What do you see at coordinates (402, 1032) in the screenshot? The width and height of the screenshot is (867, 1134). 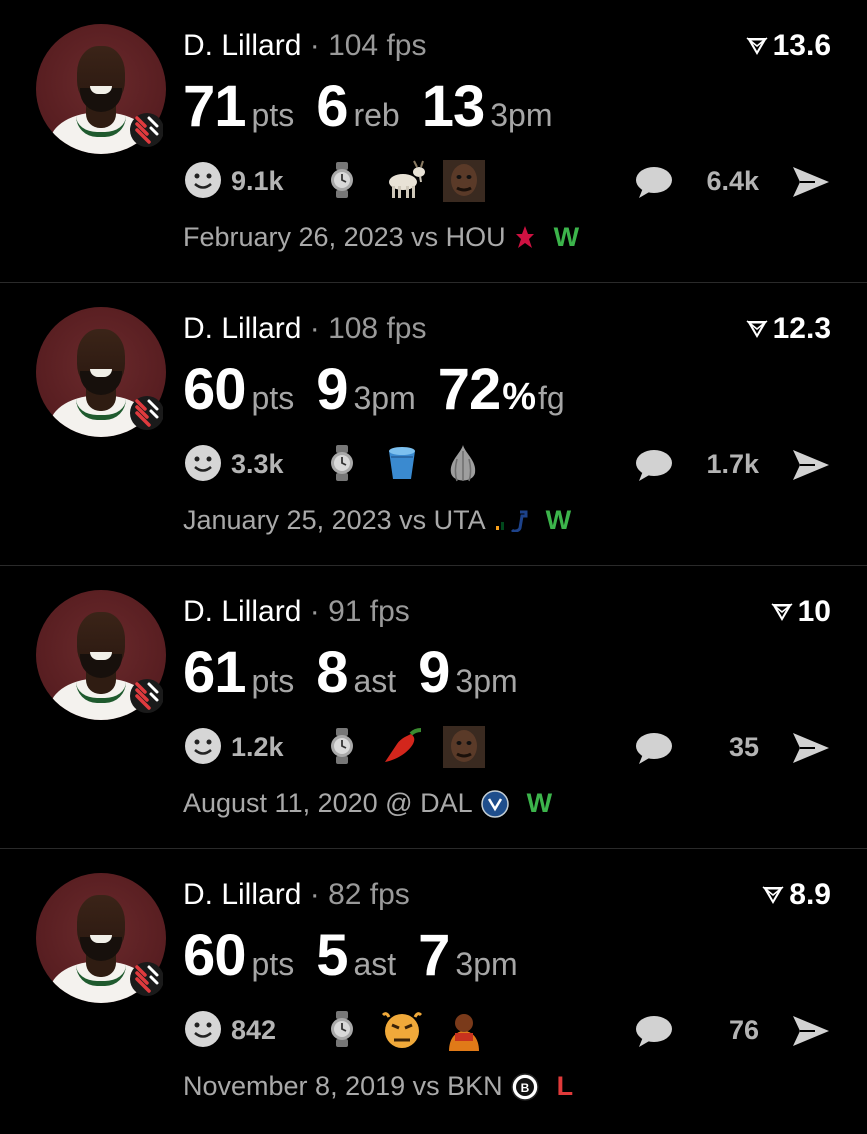 I see `angry-face-emoji` at bounding box center [402, 1032].